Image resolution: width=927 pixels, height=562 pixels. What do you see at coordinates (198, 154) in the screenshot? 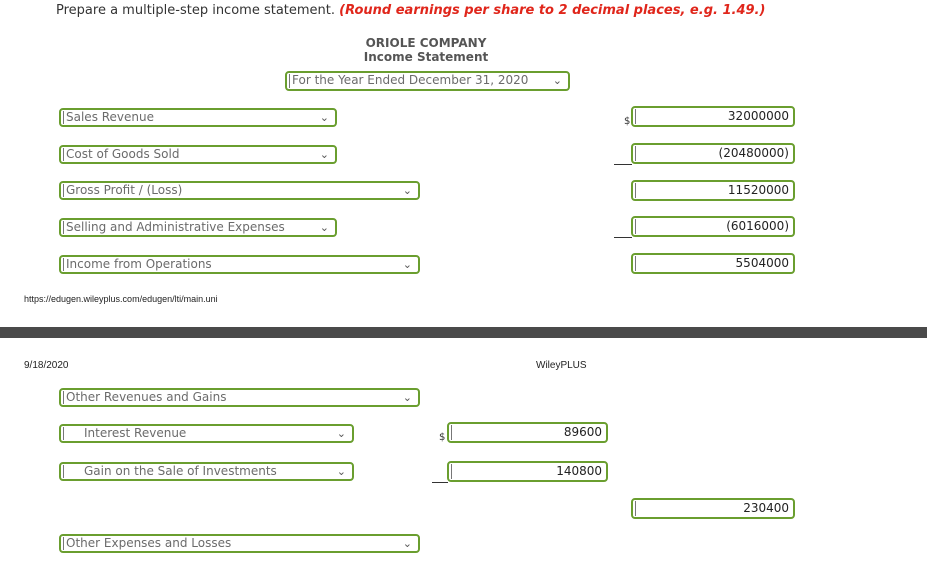
I see `cost-of-goods-sold-select: Cost of Goods Sold ⌄` at bounding box center [198, 154].